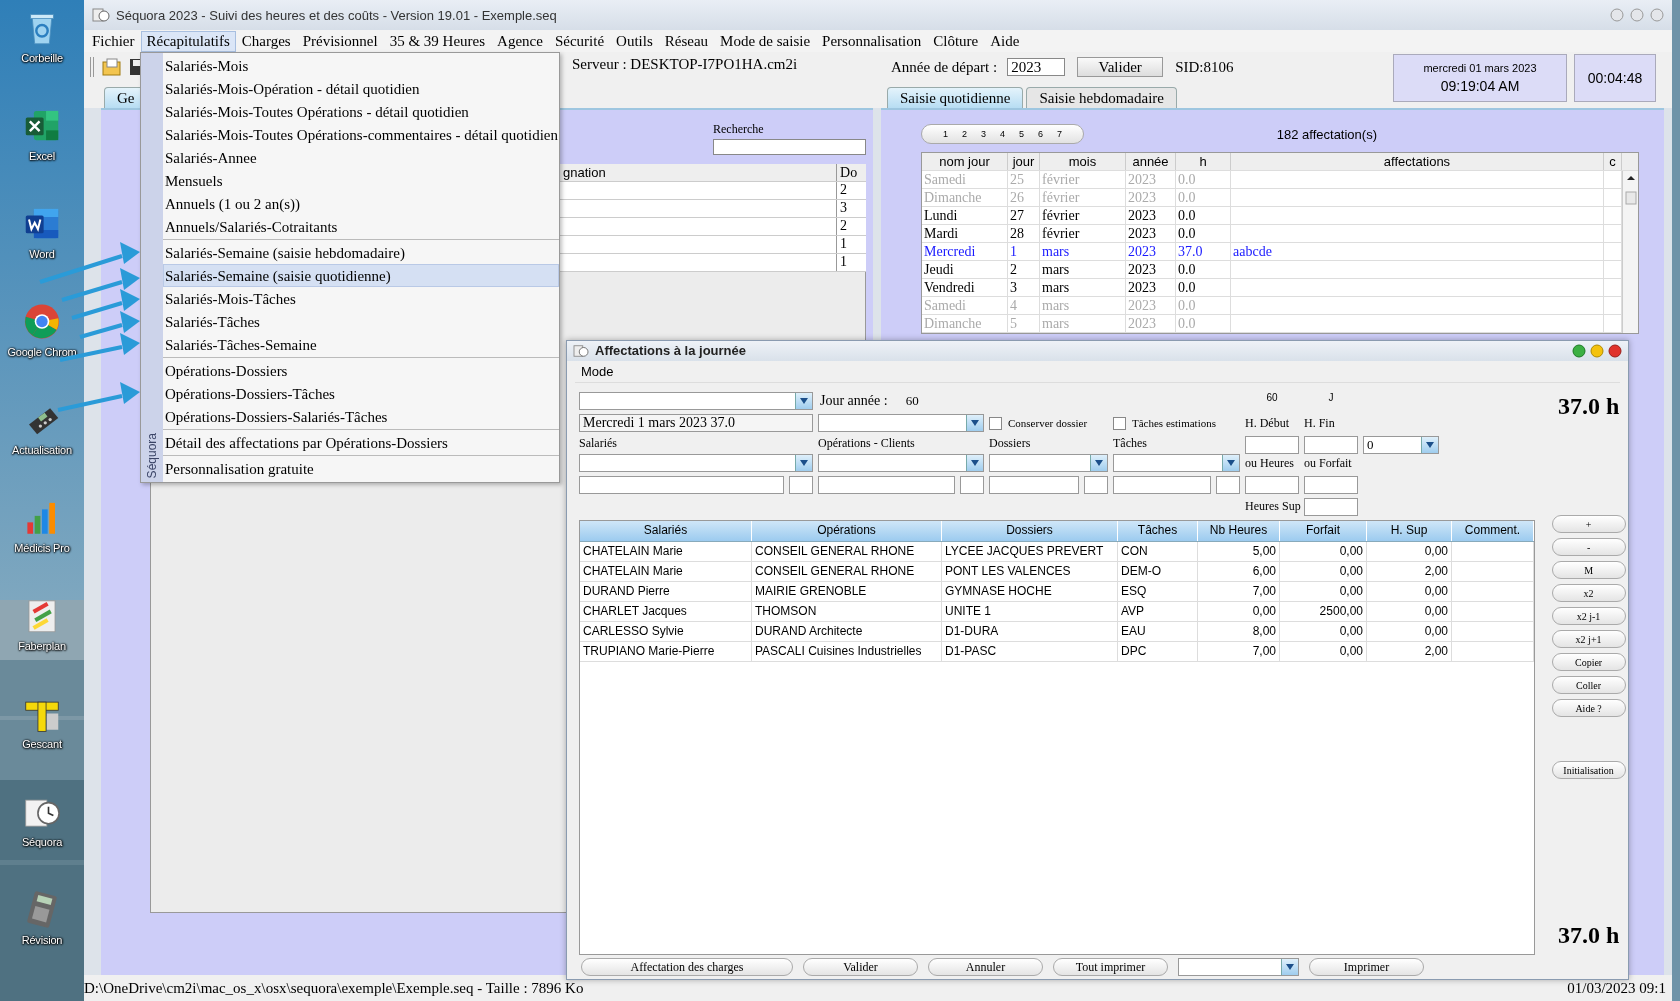 The height and width of the screenshot is (1001, 1680). What do you see at coordinates (1272, 234) in the screenshot?
I see `day-row: Mardi 28 février 2023 0.0` at bounding box center [1272, 234].